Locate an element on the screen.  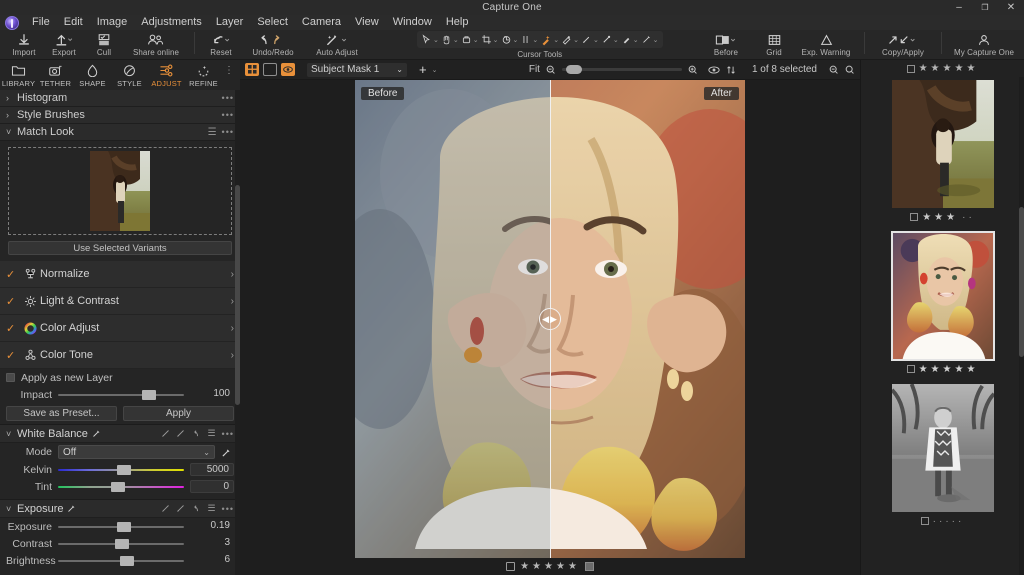
menu-adjustments: Adjustments is located at coordinates (171, 22).